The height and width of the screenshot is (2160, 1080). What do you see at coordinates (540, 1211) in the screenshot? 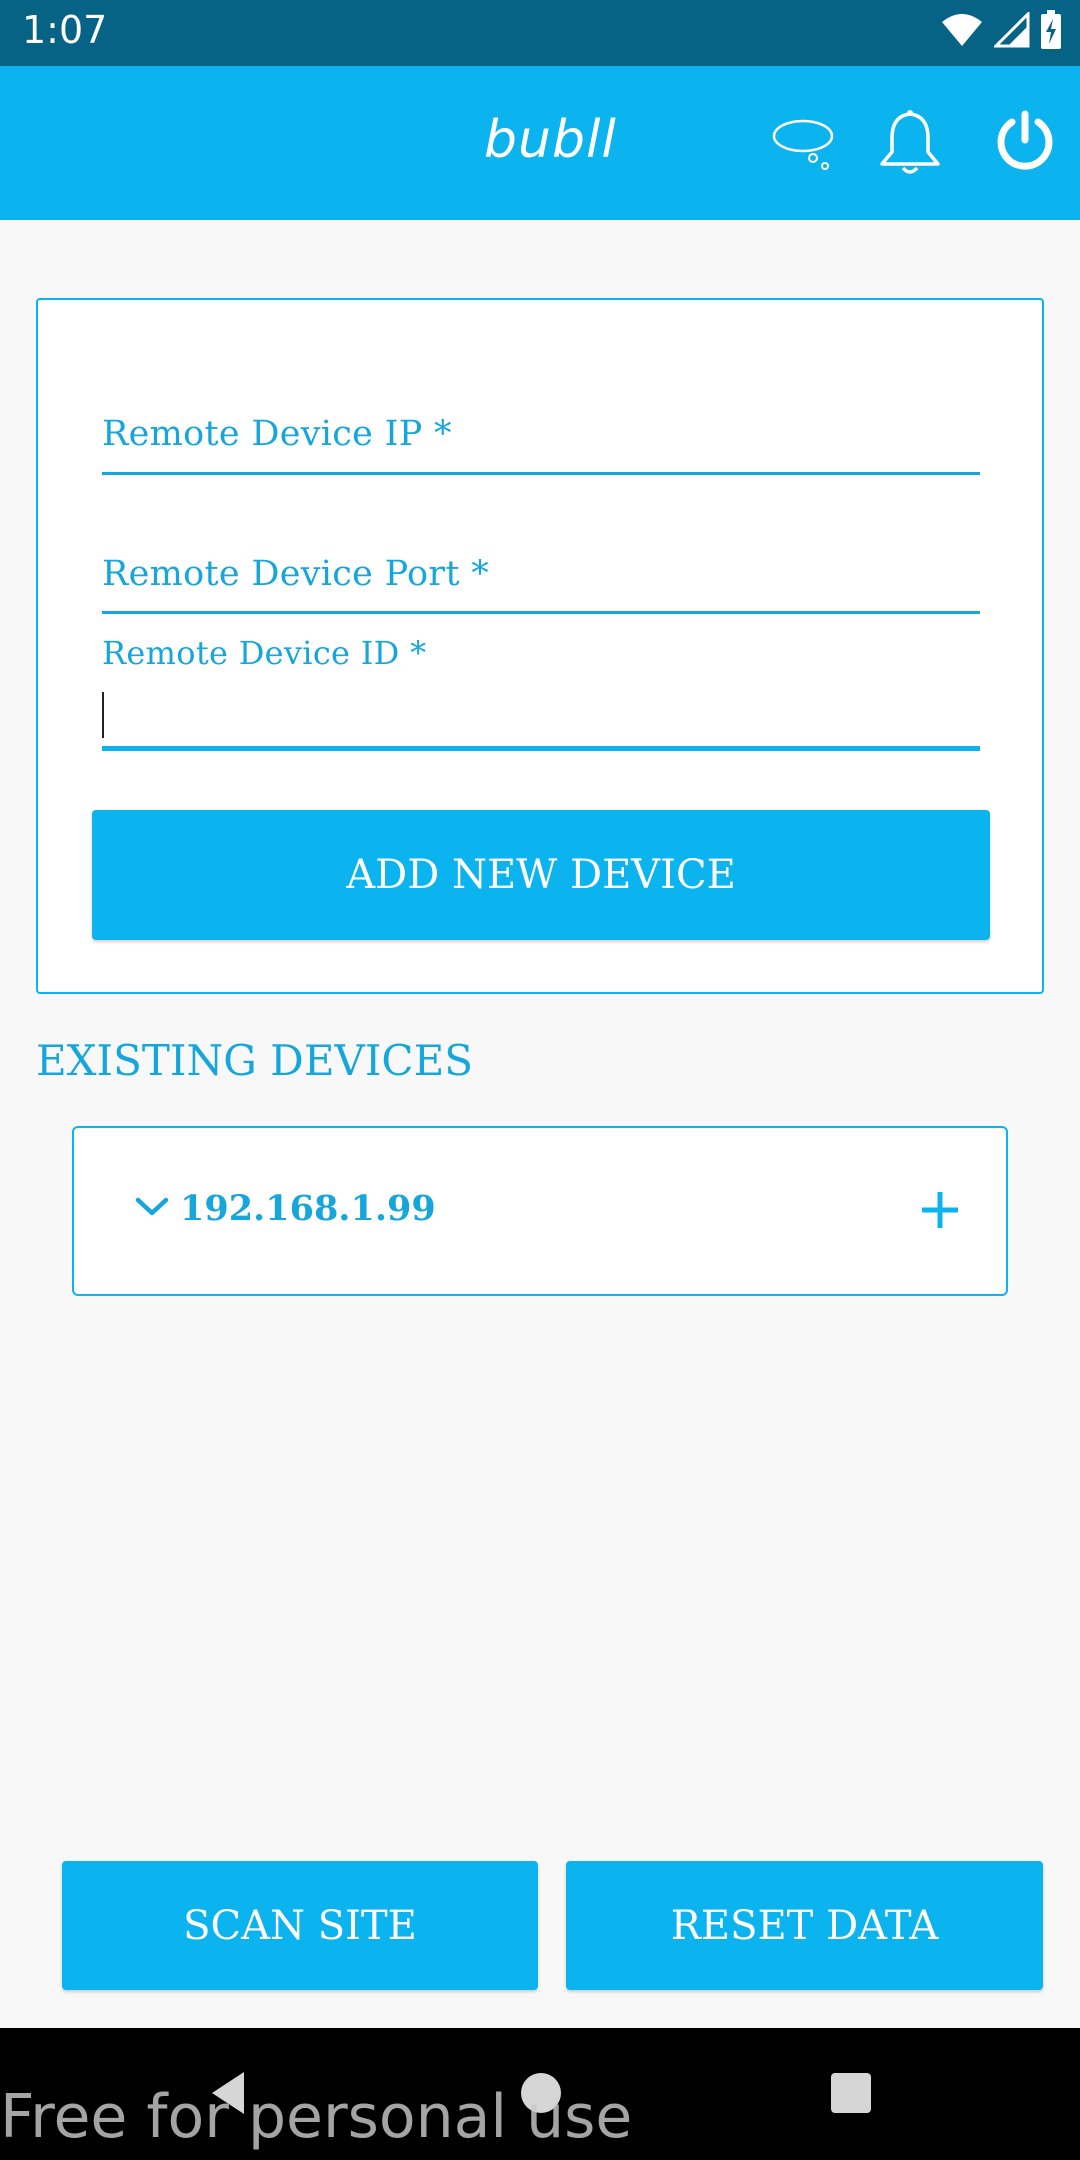
I see `device-list-item: 192.168.1.99` at bounding box center [540, 1211].